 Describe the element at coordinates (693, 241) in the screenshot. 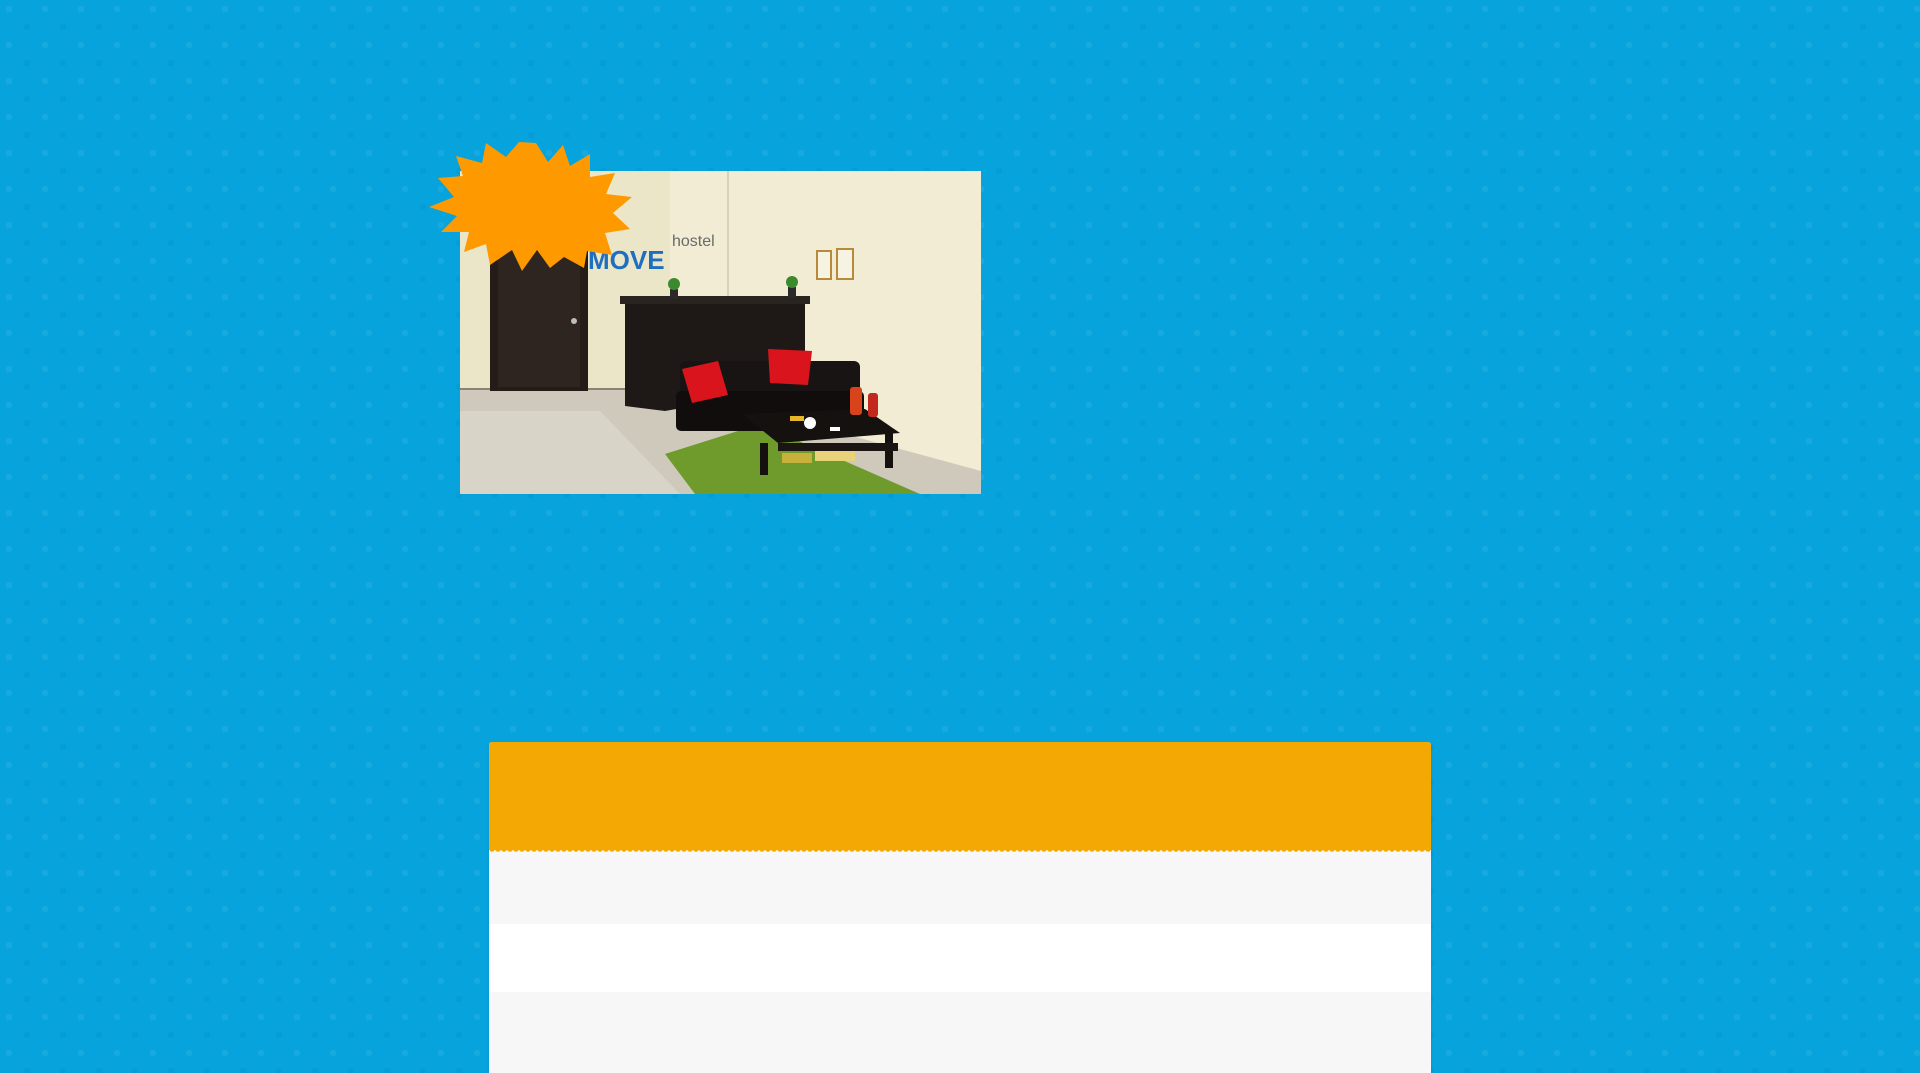

I see `logo-hostel-text: hostel` at that location.